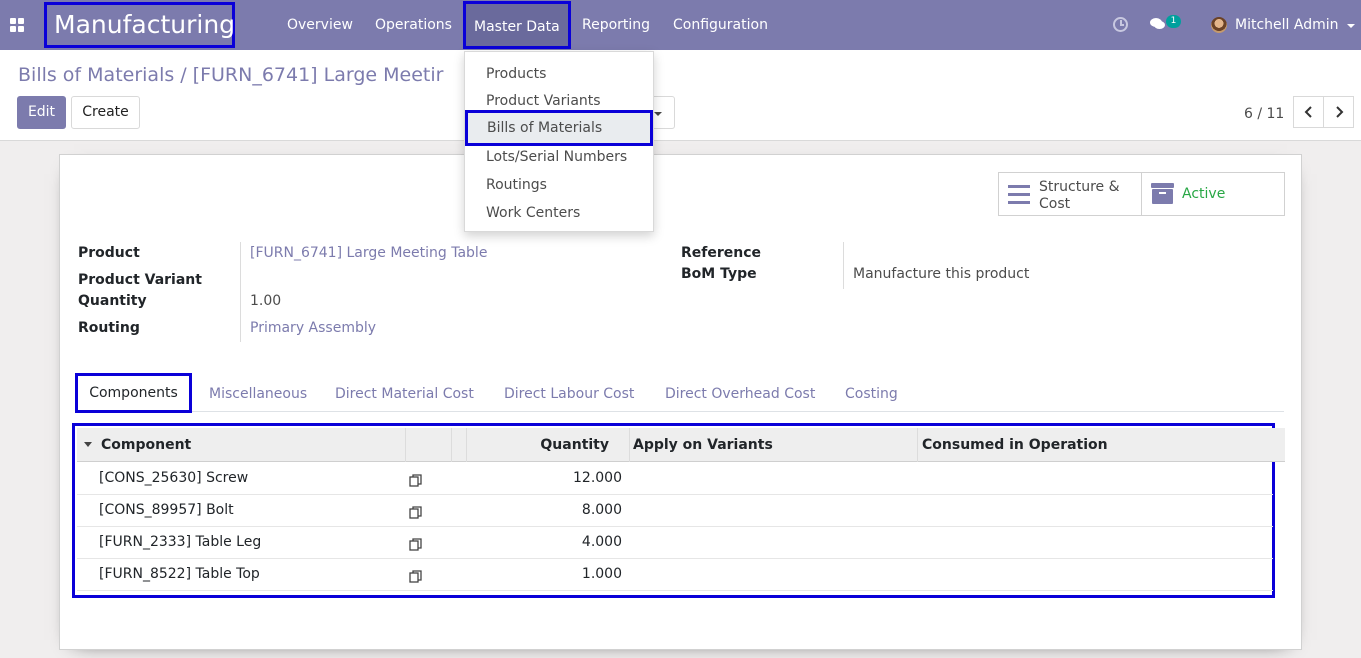 The height and width of the screenshot is (658, 1361). I want to click on menu-item-bills-of-materials: Bills of Materials, so click(559, 128).